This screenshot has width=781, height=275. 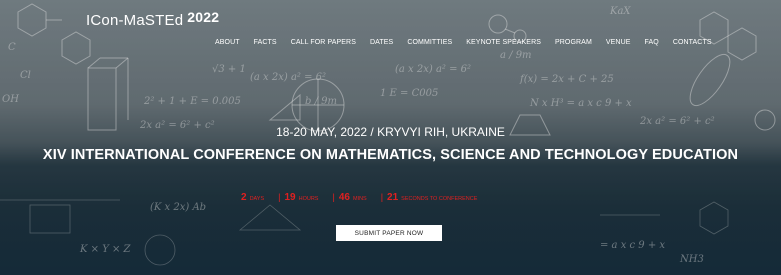 What do you see at coordinates (290, 197) in the screenshot?
I see `countdown-hours-value: 19` at bounding box center [290, 197].